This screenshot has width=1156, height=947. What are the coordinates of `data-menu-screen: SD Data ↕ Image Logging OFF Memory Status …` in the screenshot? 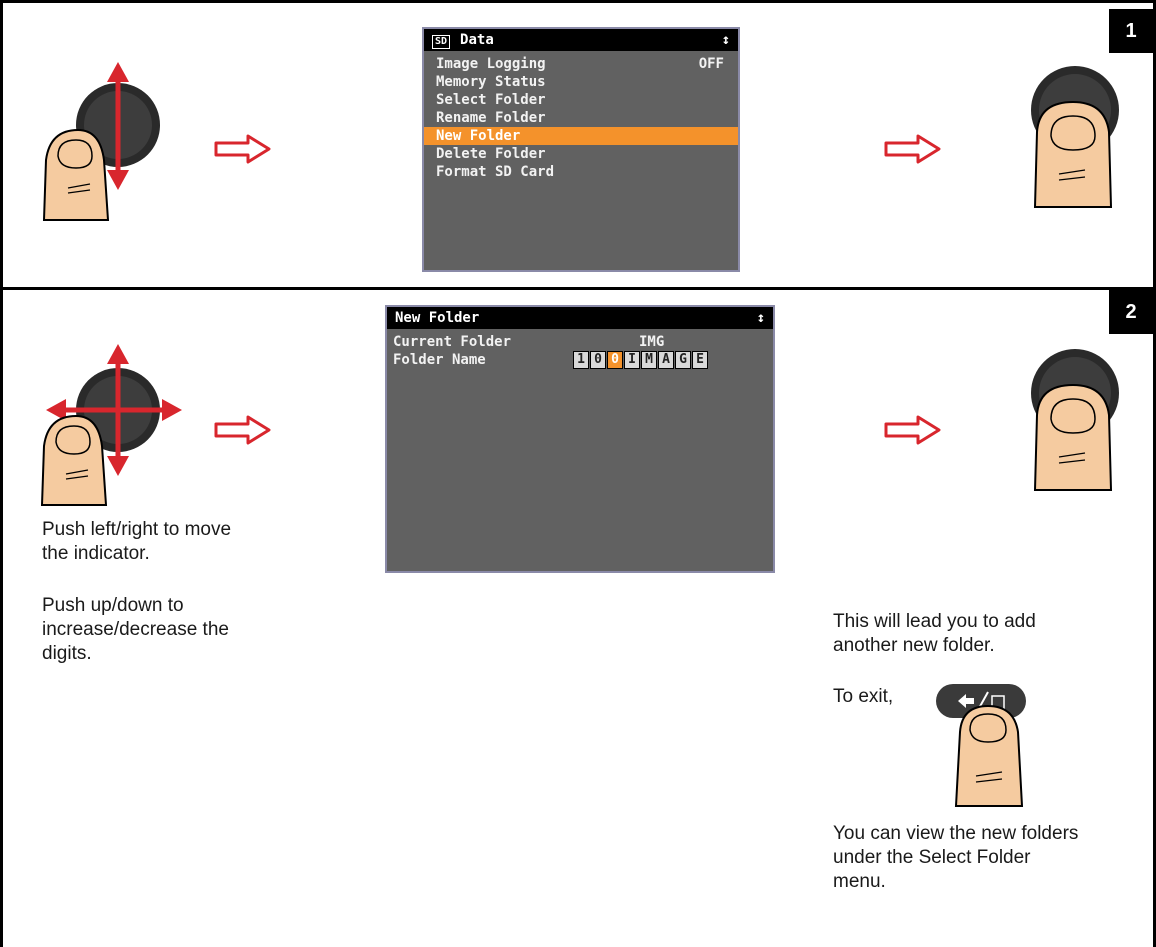 It's located at (581, 149).